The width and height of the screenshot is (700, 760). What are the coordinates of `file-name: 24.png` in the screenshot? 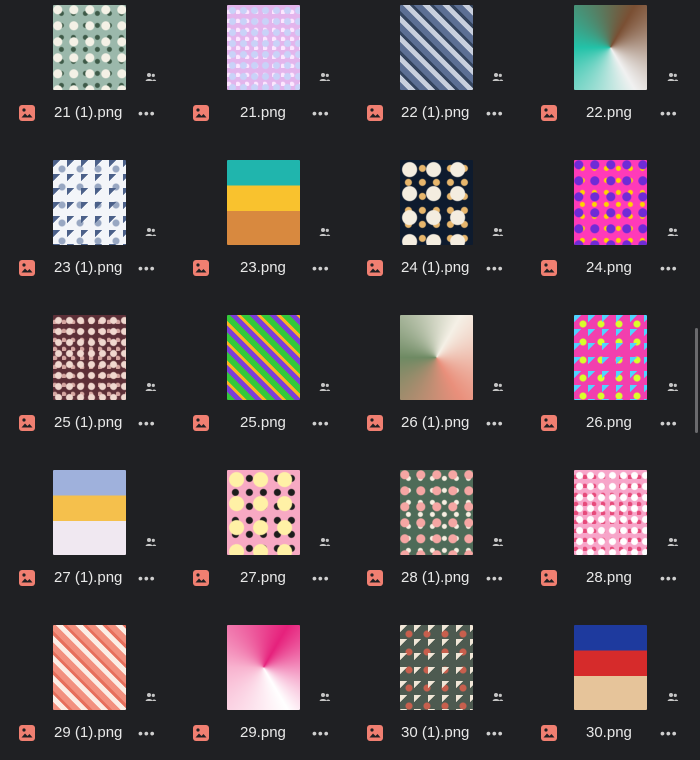 It's located at (609, 268).